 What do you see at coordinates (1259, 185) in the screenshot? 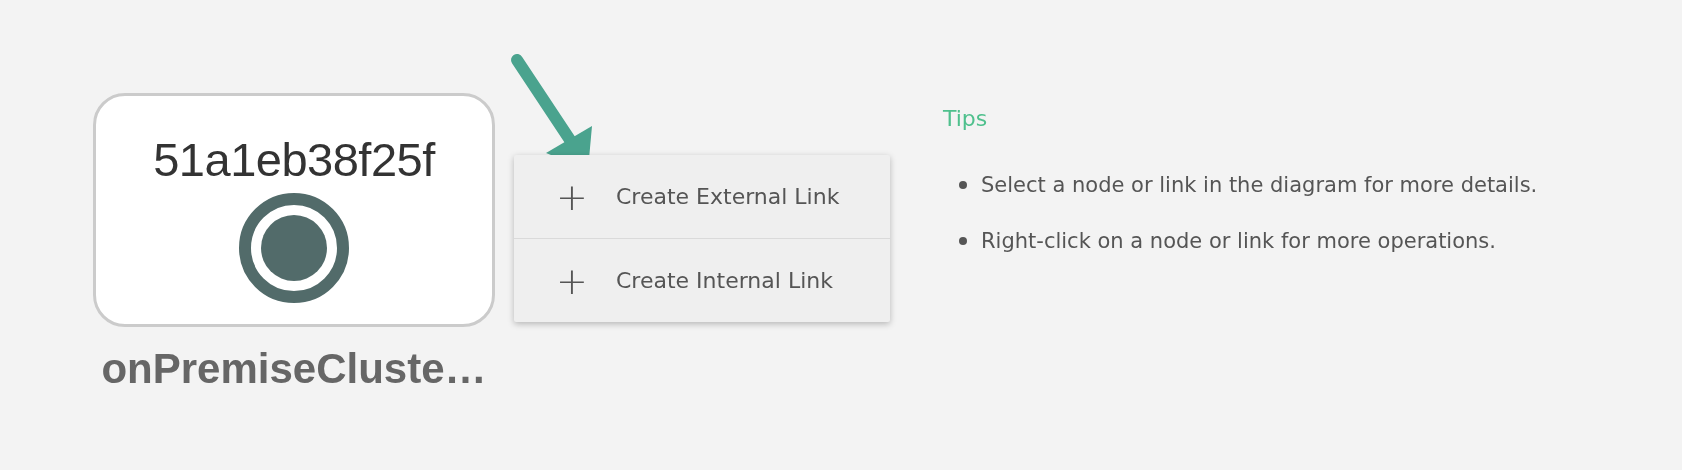
I see `tip-text: Select a node or link in the diagram for more details.` at bounding box center [1259, 185].